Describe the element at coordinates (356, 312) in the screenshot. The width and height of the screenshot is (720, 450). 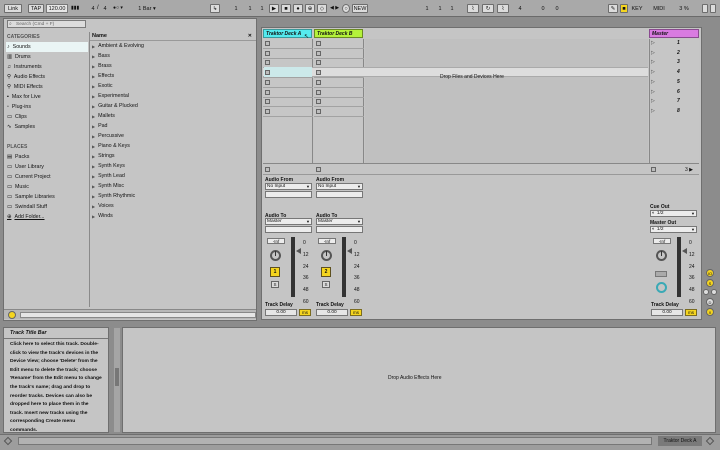
I see `ms-toggle-b: ms` at that location.